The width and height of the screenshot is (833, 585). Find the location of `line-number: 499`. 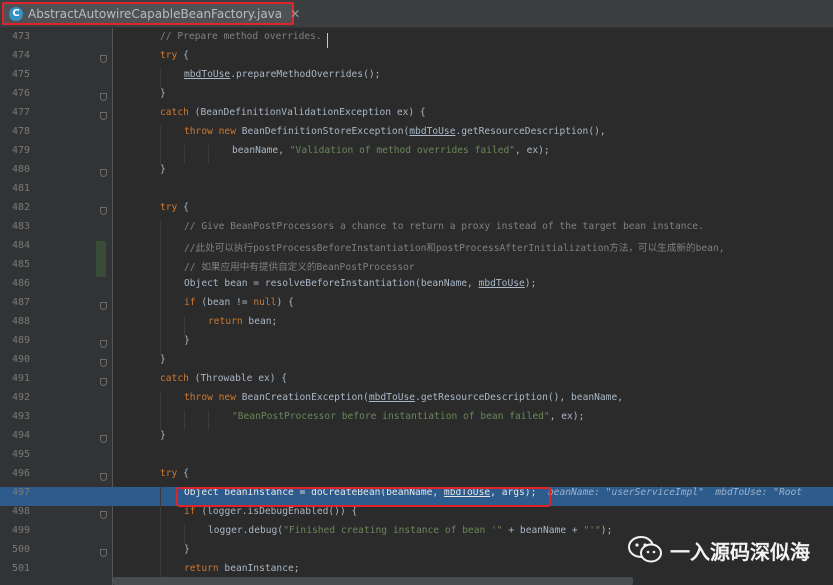

line-number: 499 is located at coordinates (15, 534).